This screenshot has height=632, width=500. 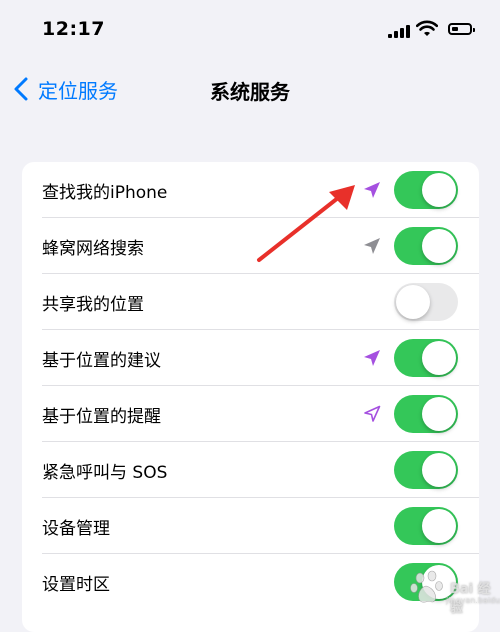 I want to click on row-label: 设备管理, so click(x=76, y=528).